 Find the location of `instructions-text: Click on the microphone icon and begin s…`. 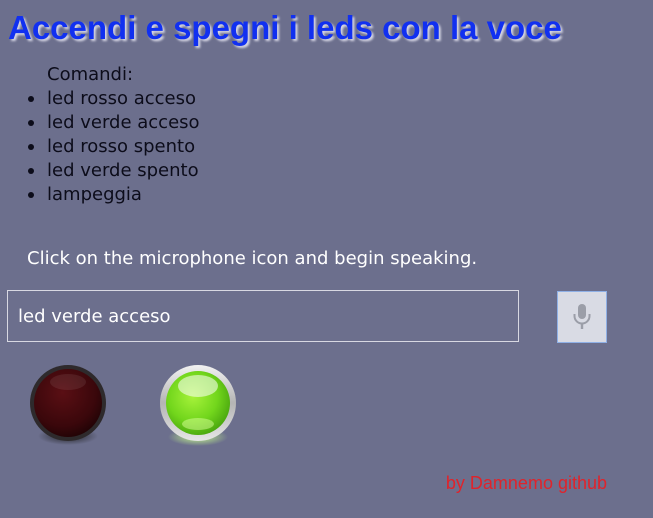

instructions-text: Click on the microphone icon and begin s… is located at coordinates (252, 258).